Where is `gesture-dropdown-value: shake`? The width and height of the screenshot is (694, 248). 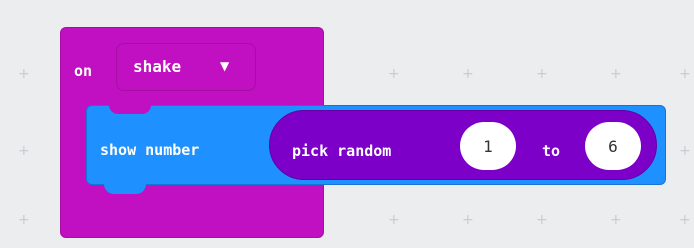
gesture-dropdown-value: shake is located at coordinates (157, 66).